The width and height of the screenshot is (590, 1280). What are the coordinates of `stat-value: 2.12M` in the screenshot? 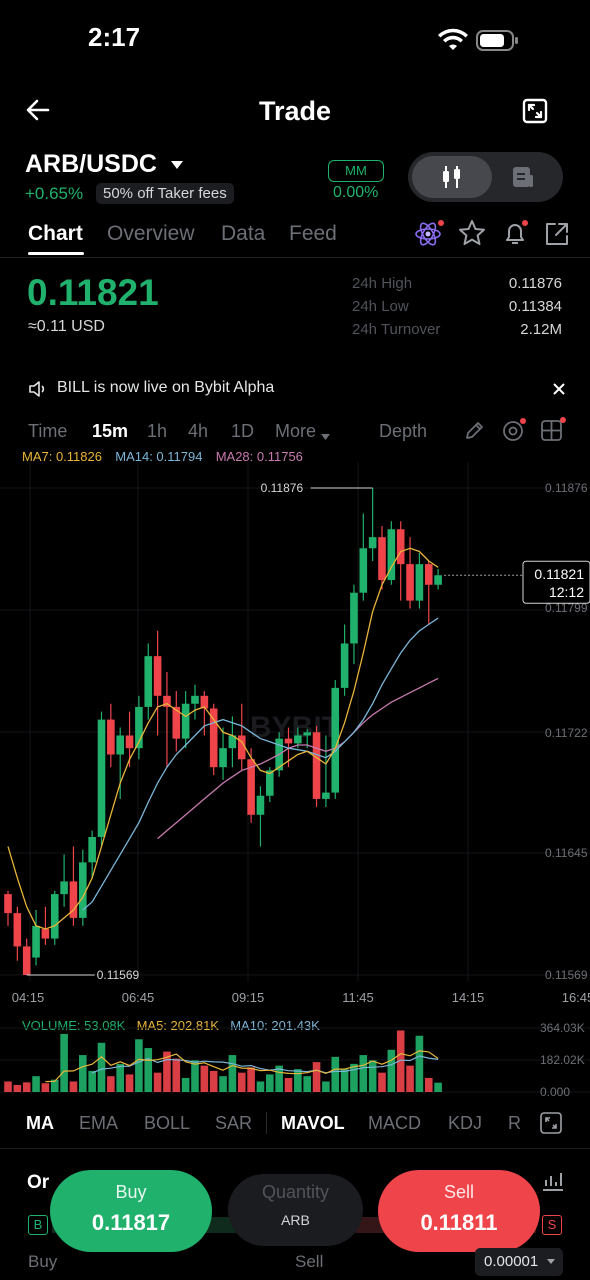 It's located at (541, 329).